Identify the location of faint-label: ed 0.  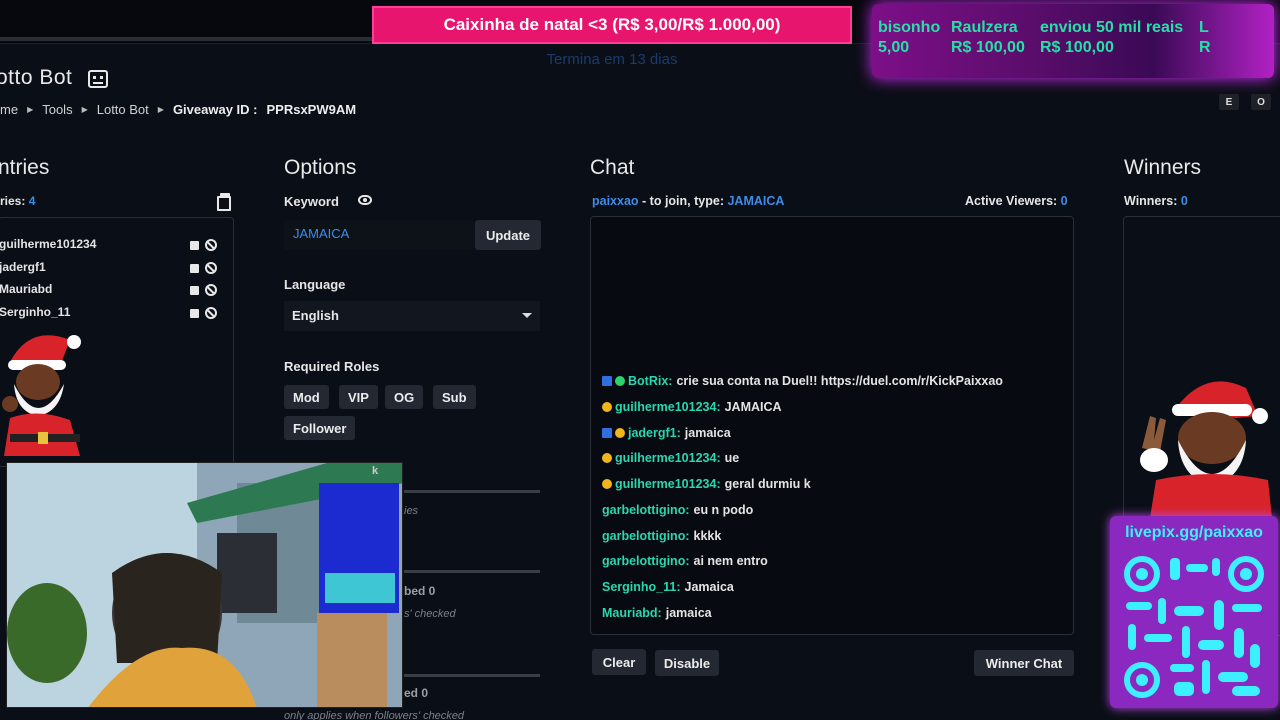
(416, 693).